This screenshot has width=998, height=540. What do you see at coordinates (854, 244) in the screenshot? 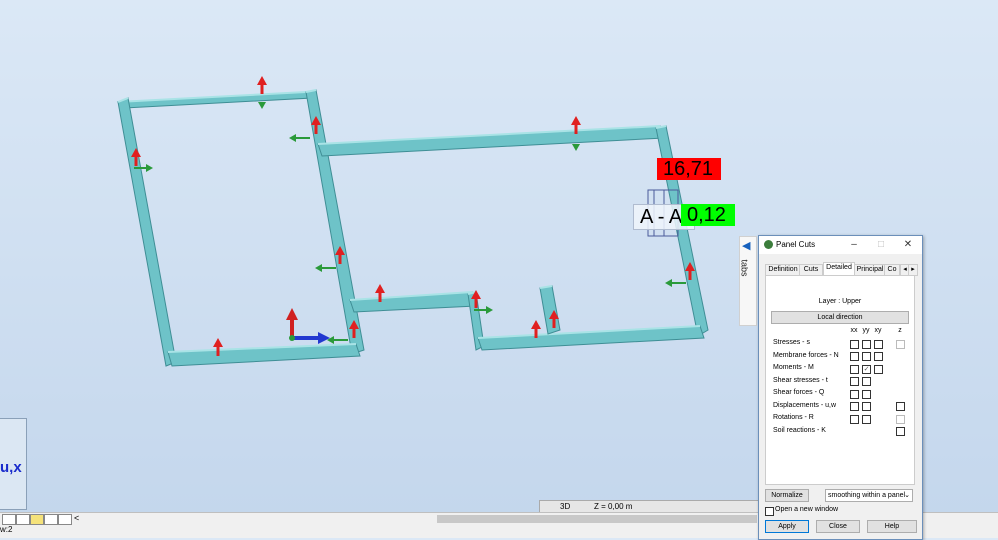
I see `minimize-icon: –` at bounding box center [854, 244].